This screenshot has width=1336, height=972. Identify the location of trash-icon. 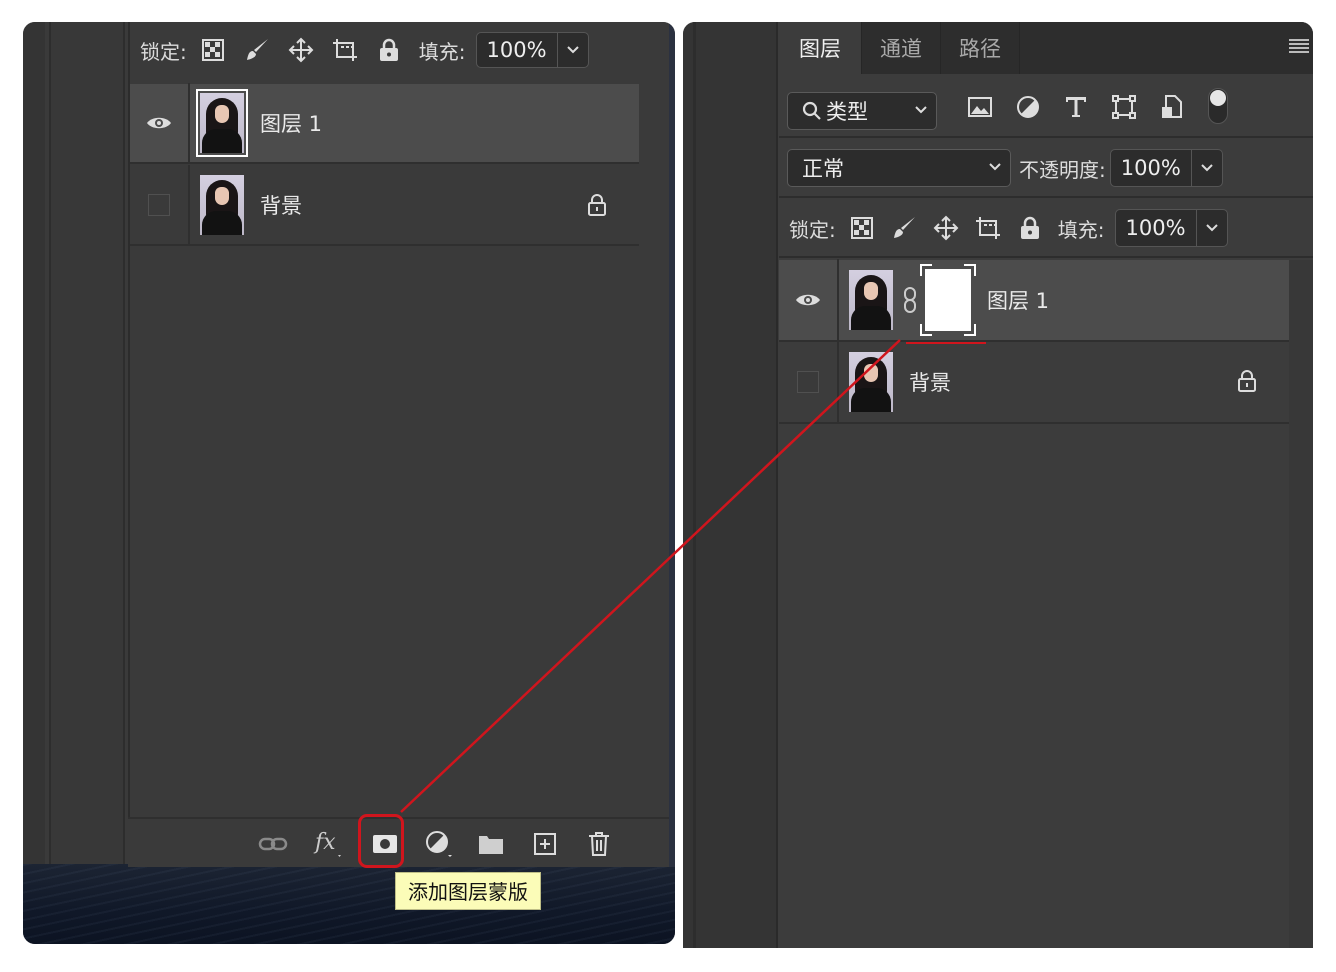
(599, 844).